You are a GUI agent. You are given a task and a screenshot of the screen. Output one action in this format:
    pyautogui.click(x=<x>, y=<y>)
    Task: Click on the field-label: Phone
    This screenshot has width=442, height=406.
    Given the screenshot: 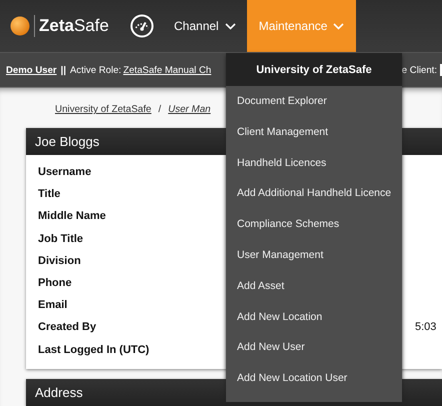 What is the action you would take?
    pyautogui.click(x=55, y=283)
    